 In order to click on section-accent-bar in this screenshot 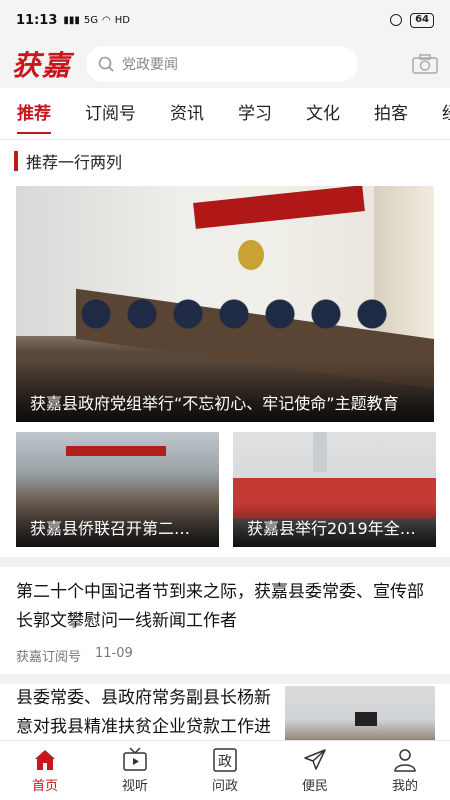, I will do `click(16, 161)`.